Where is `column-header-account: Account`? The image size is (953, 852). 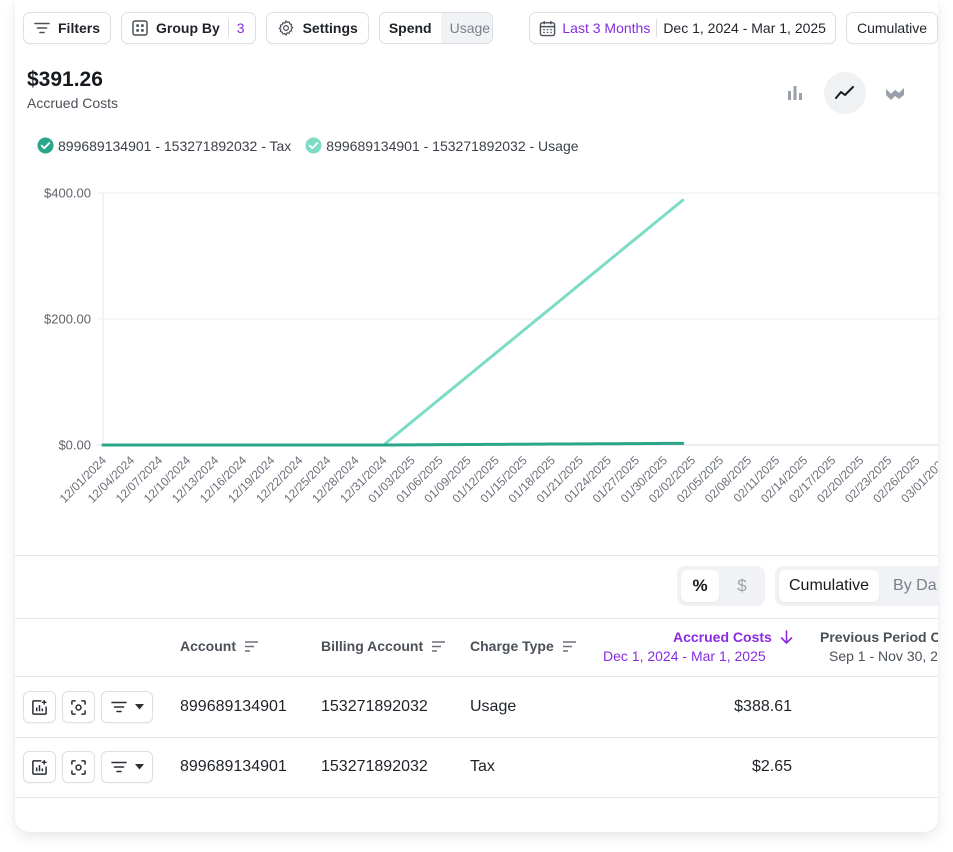 column-header-account: Account is located at coordinates (219, 646).